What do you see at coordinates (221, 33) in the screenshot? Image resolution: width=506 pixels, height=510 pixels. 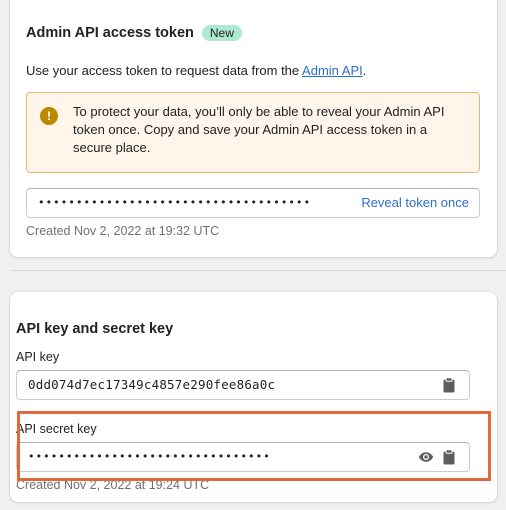 I see `new-badge: New` at bounding box center [221, 33].